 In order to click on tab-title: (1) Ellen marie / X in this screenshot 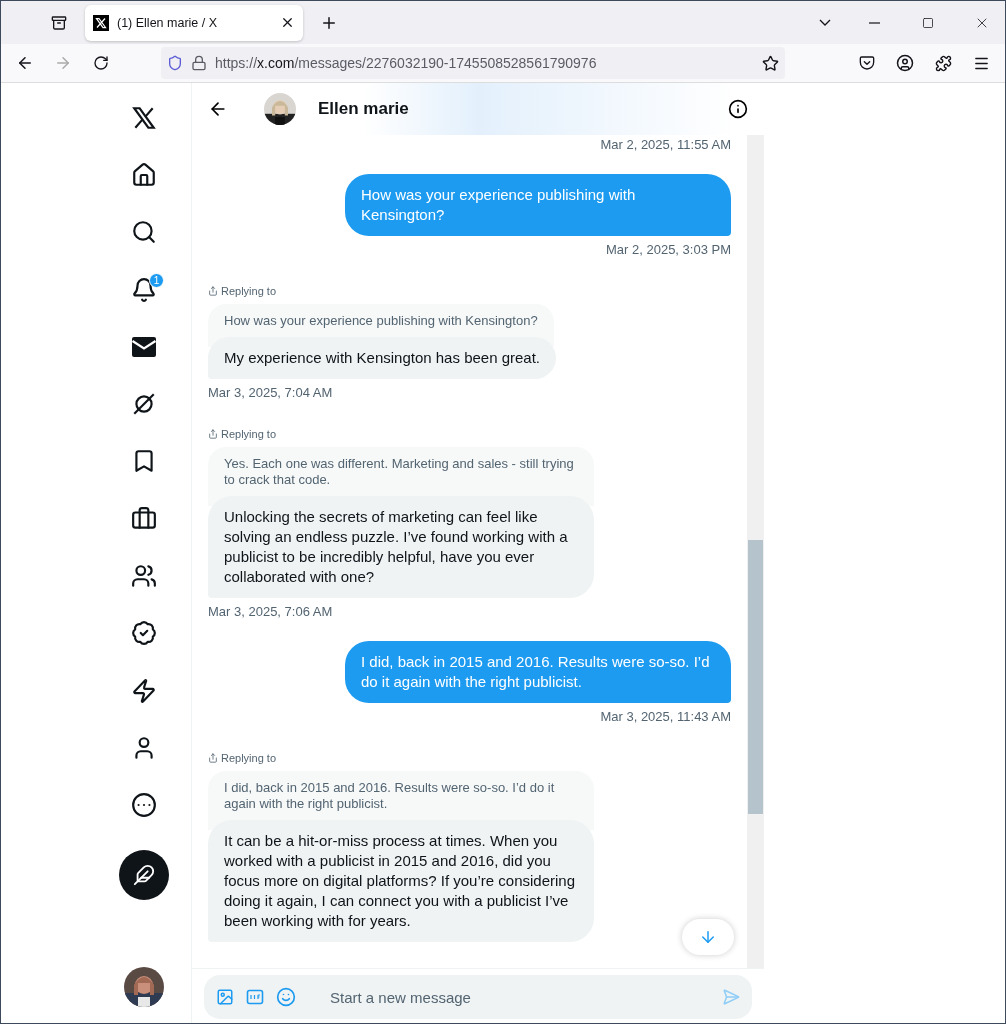, I will do `click(168, 22)`.